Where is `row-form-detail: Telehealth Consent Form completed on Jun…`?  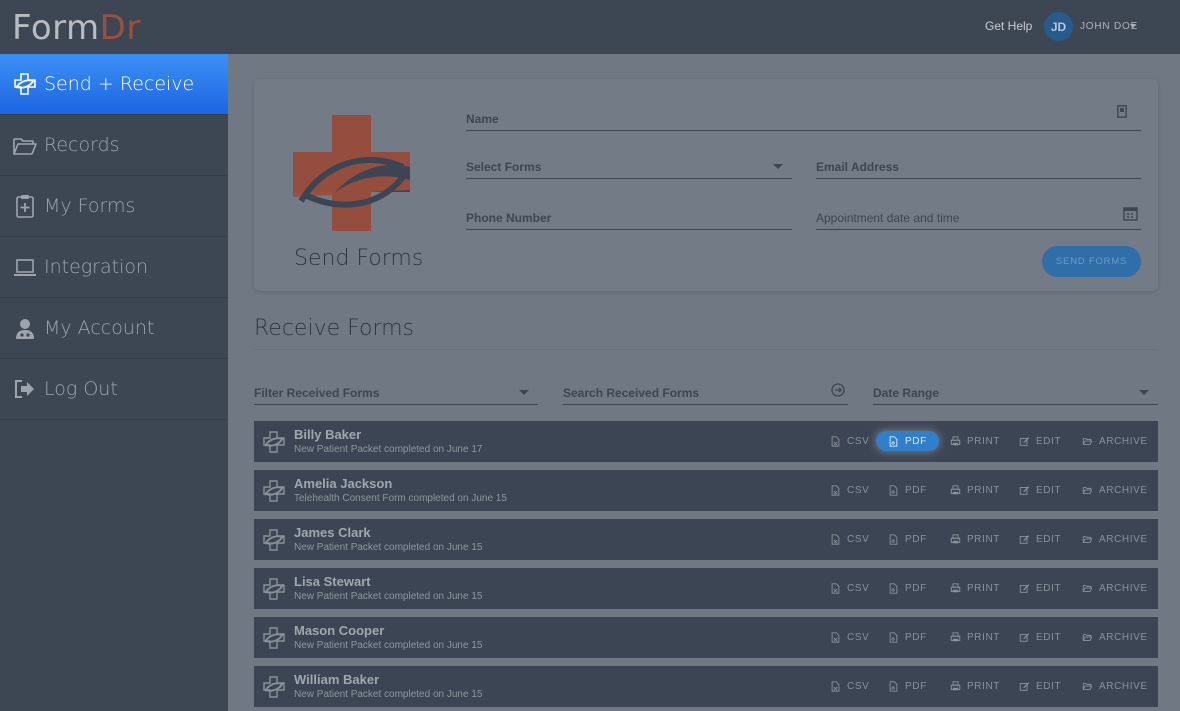 row-form-detail: Telehealth Consent Form completed on Jun… is located at coordinates (400, 498).